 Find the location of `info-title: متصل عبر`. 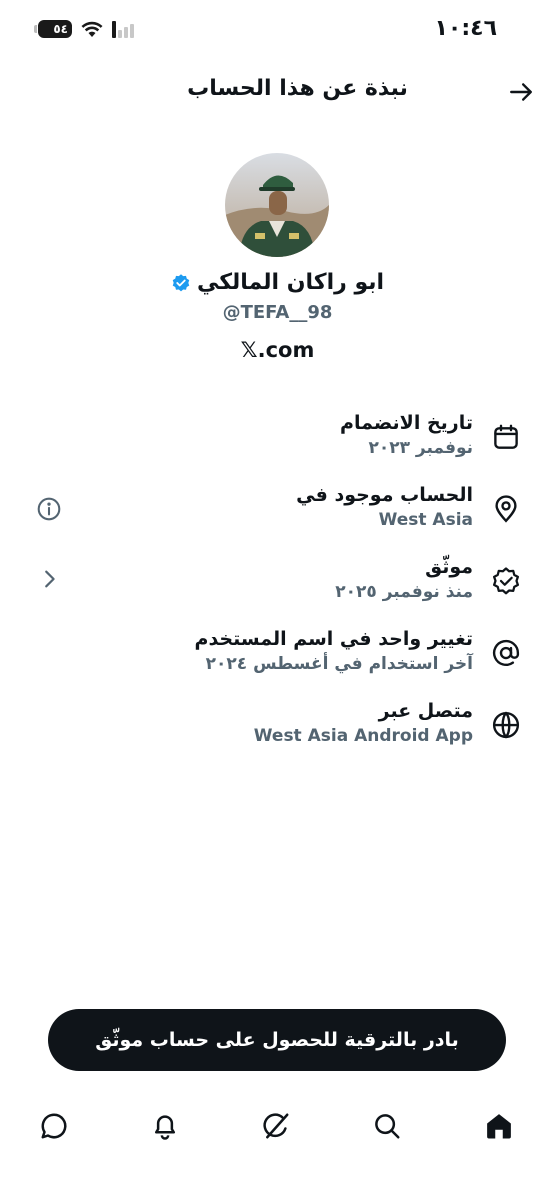

info-title: متصل عبر is located at coordinates (425, 711).